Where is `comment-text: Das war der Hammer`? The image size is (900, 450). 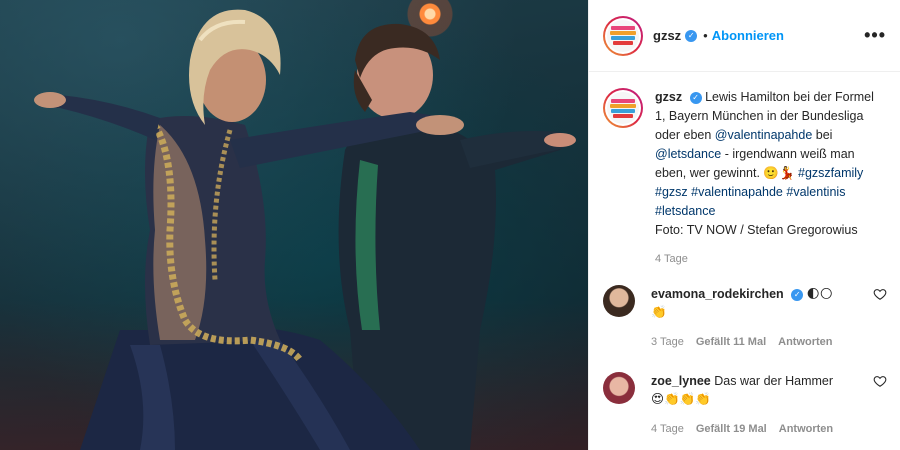 comment-text: Das war der Hammer is located at coordinates (774, 381).